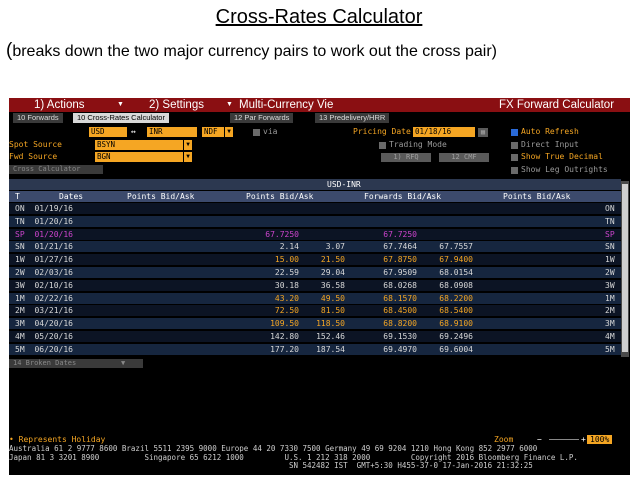 Image resolution: width=638 pixels, height=479 pixels. What do you see at coordinates (456, 260) in the screenshot?
I see `row-forward-ask: 67.9400` at bounding box center [456, 260].